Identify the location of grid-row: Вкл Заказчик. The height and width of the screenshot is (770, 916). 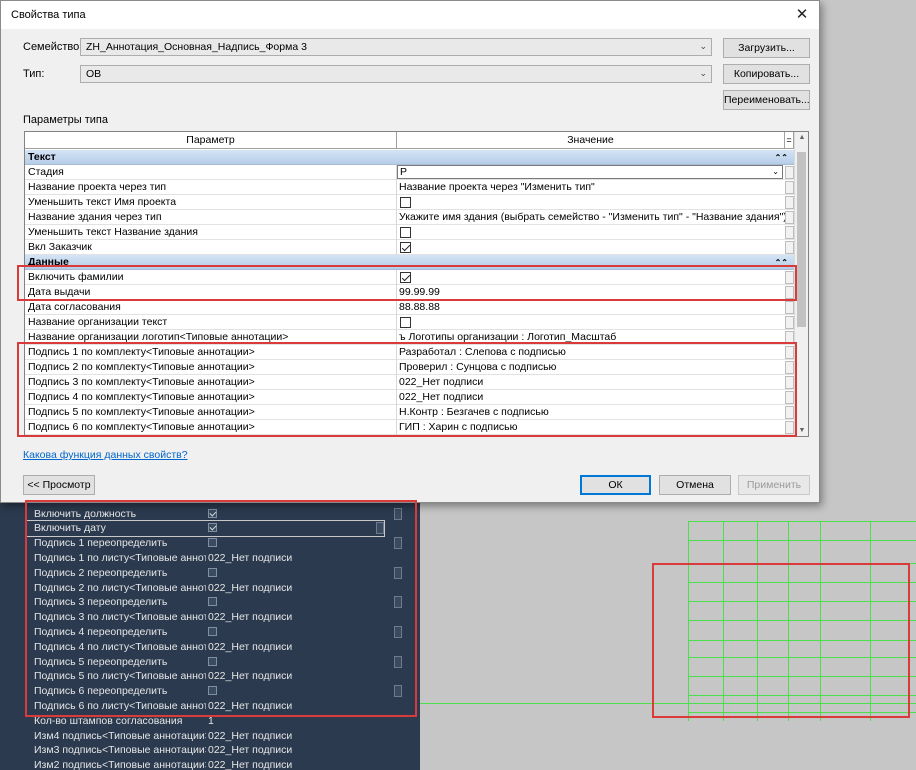
(409, 247).